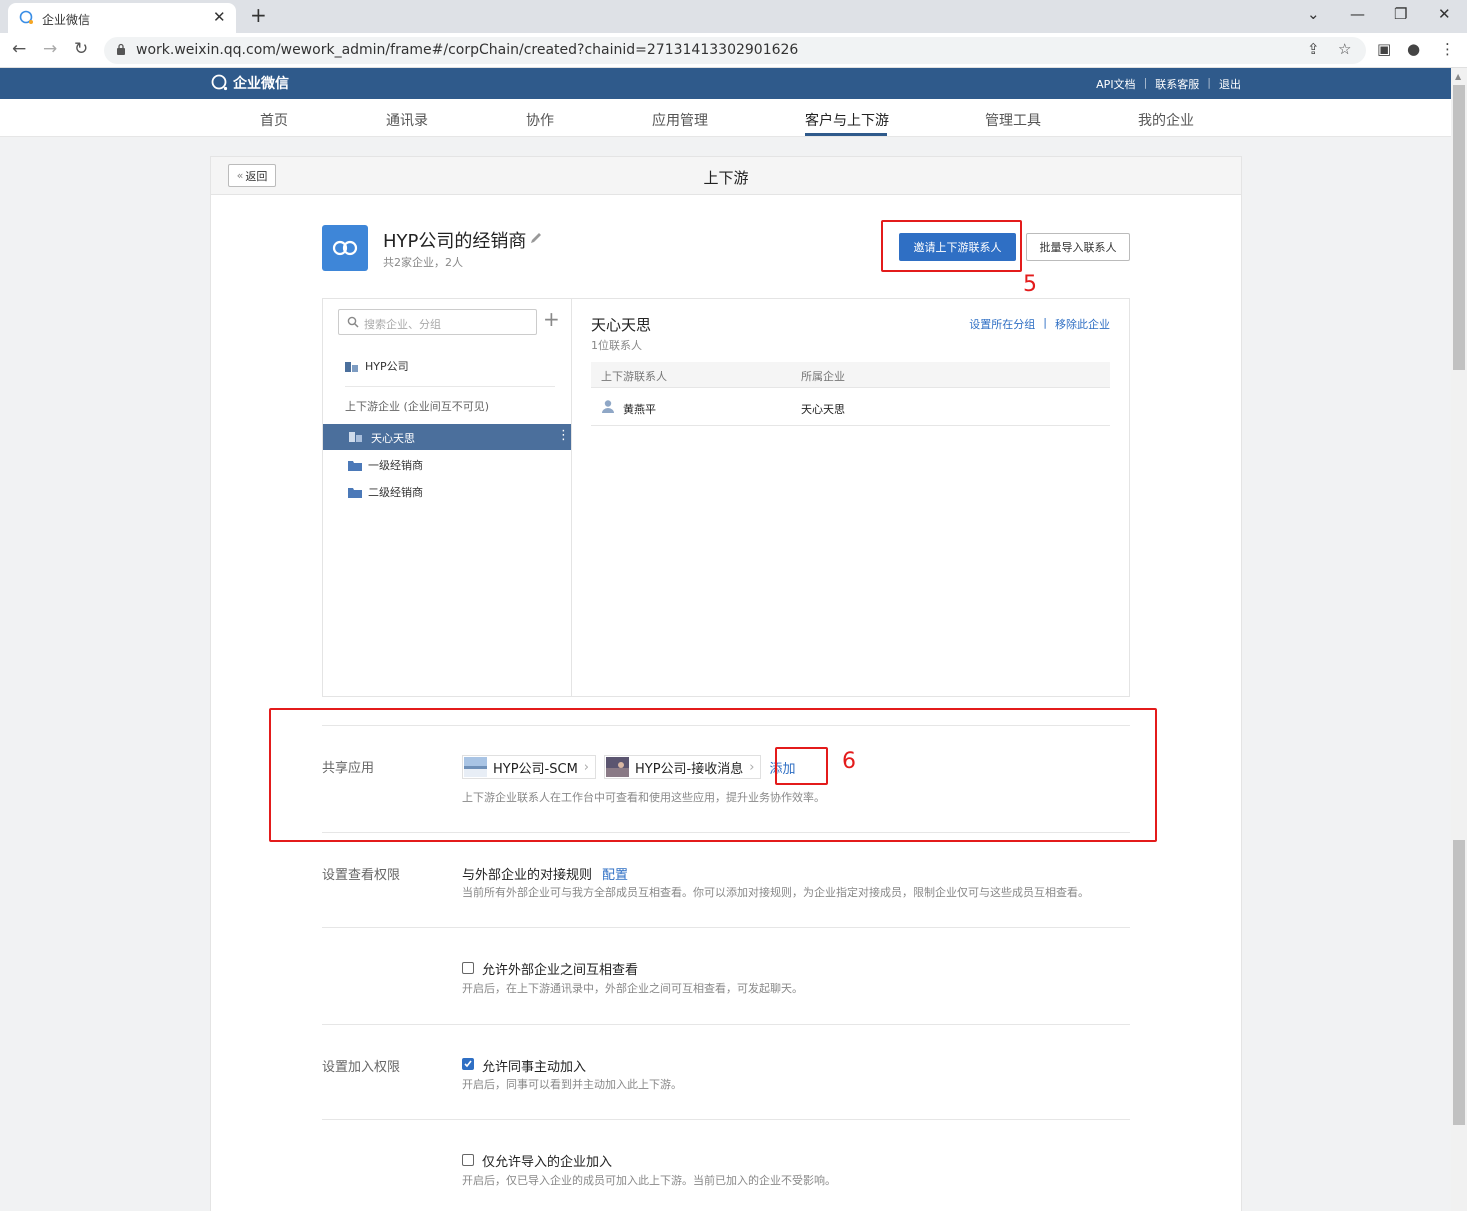 The image size is (1467, 1211). I want to click on api-docs-link: API文档, so click(1115, 84).